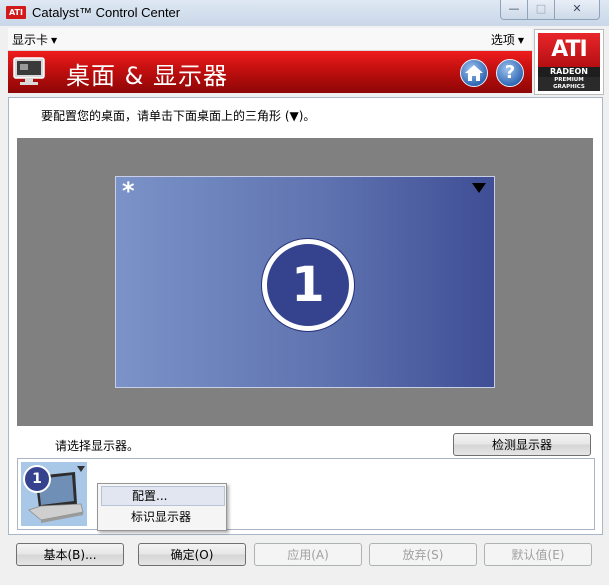 This screenshot has height=585, width=609. Describe the element at coordinates (29, 71) in the screenshot. I see `desktop-display-icon` at that location.